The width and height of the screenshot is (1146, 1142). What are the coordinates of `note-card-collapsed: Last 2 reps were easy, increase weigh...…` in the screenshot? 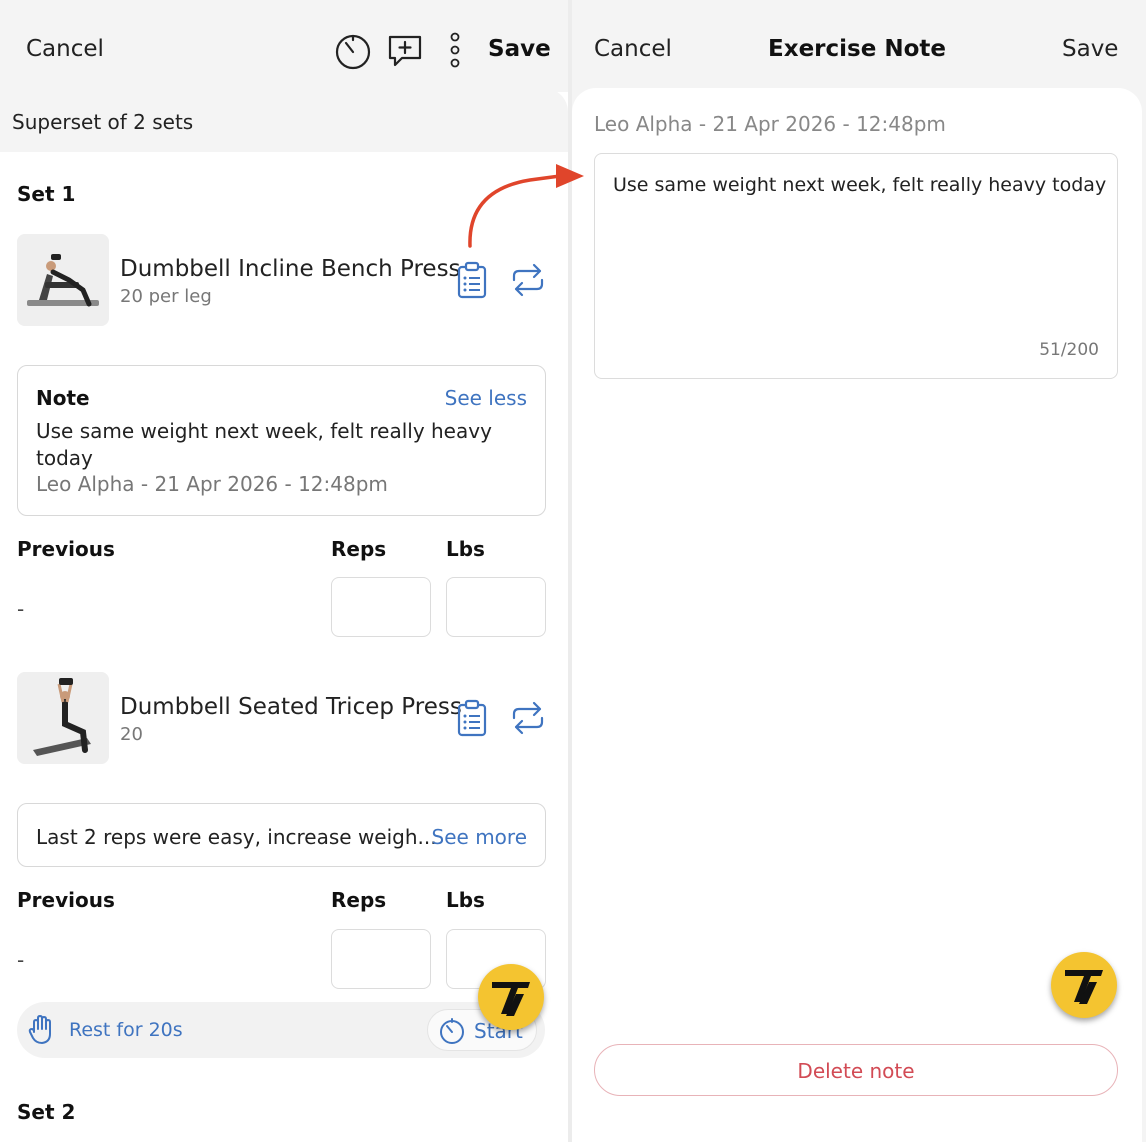 It's located at (281, 835).